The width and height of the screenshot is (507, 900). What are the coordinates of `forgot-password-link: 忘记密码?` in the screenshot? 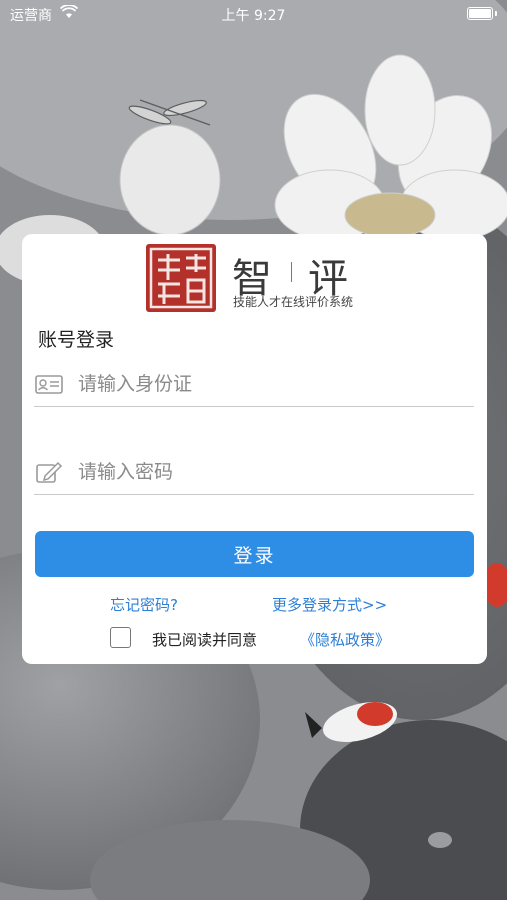 It's located at (144, 604).